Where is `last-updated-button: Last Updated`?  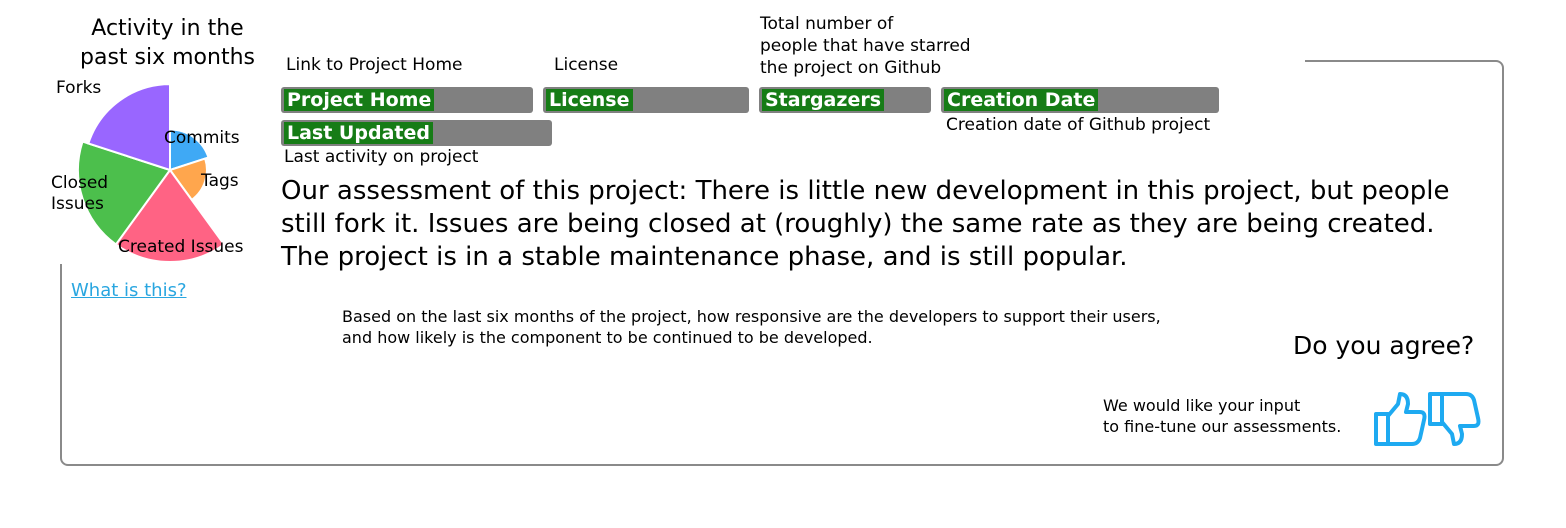
last-updated-button: Last Updated is located at coordinates (416, 133).